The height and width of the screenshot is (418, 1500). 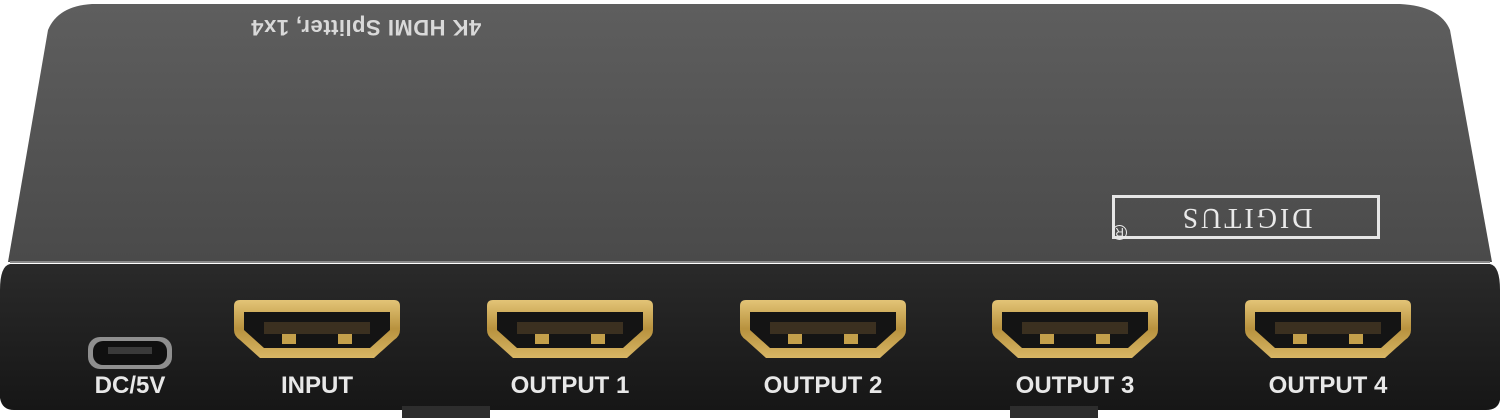 What do you see at coordinates (570, 385) in the screenshot?
I see `output-1-label: OUTPUT 1` at bounding box center [570, 385].